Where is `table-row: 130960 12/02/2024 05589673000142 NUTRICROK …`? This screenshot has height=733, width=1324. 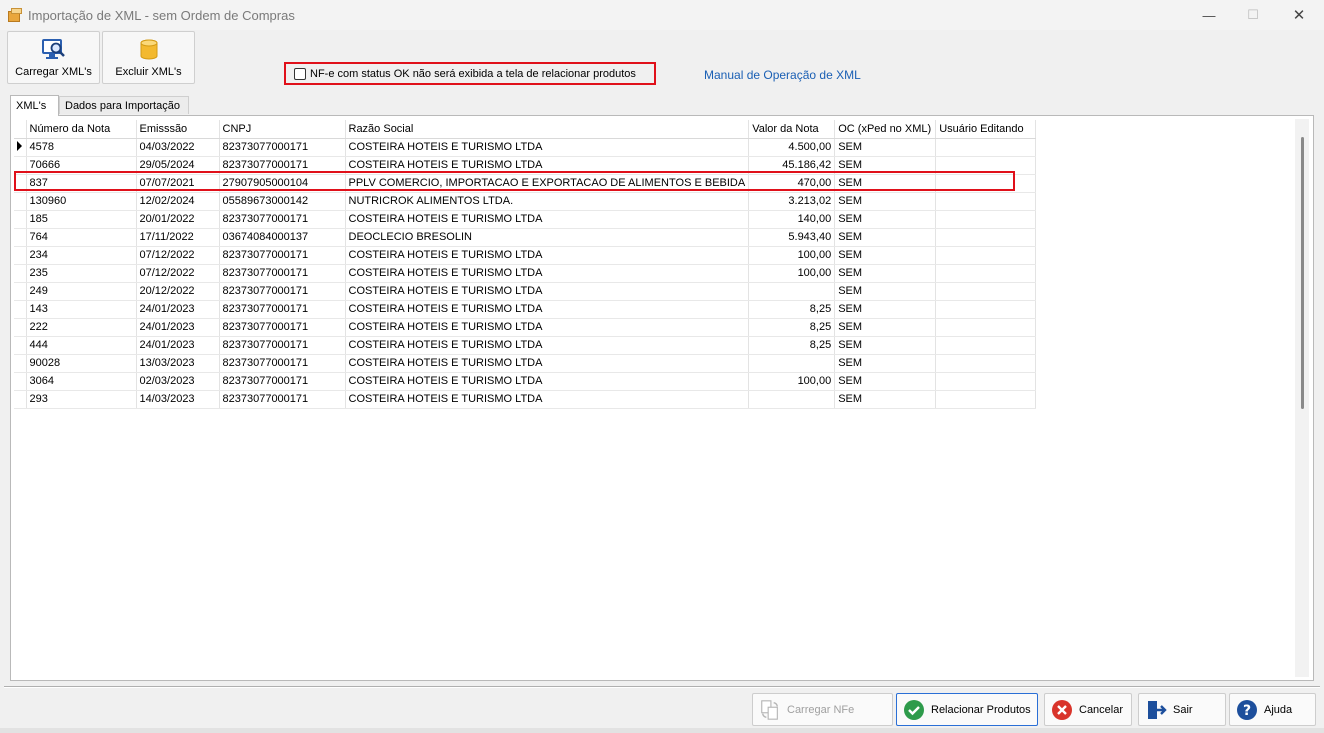 table-row: 130960 12/02/2024 05589673000142 NUTRICROK … is located at coordinates (525, 201).